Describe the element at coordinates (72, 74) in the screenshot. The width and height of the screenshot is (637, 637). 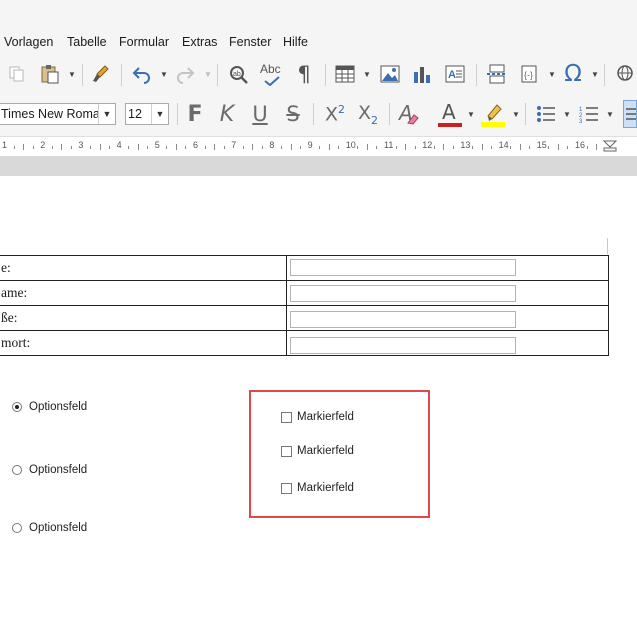
I see `paste-dropdown-icon: ▼` at that location.